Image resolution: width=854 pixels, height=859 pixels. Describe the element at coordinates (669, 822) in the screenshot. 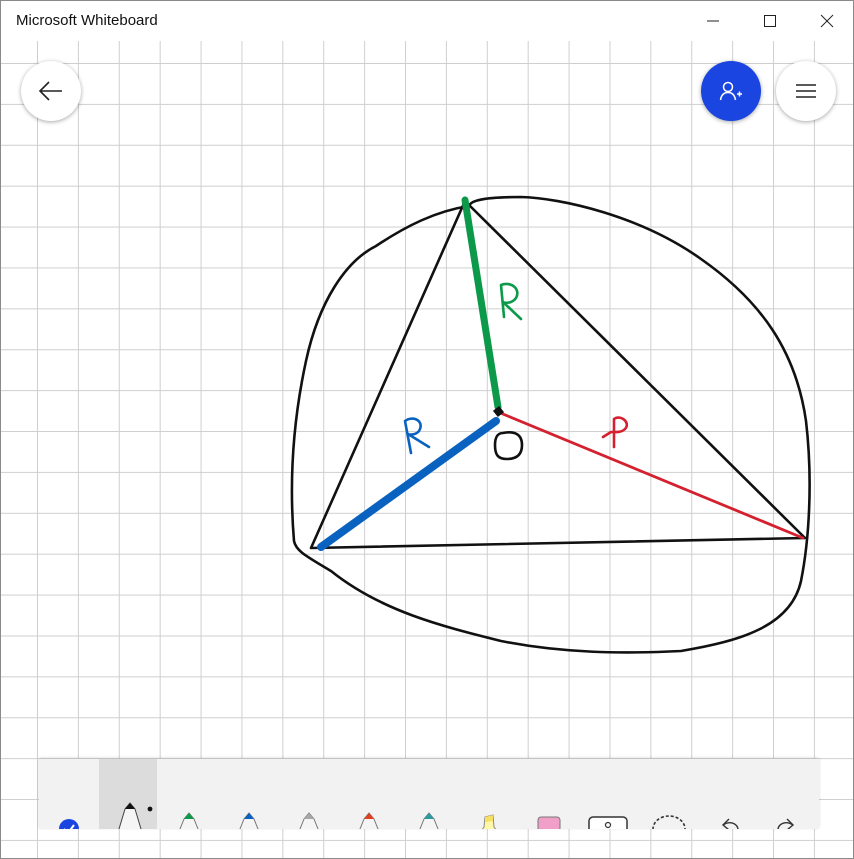

I see `lasso-icon` at that location.